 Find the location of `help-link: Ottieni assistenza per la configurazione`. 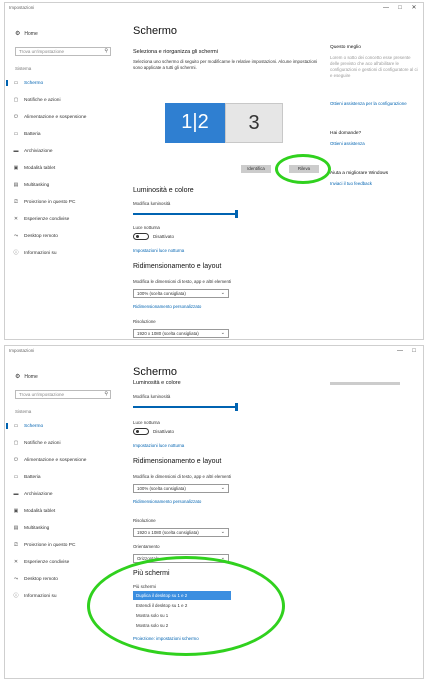

help-link: Ottieni assistenza per la configurazione is located at coordinates (373, 104).